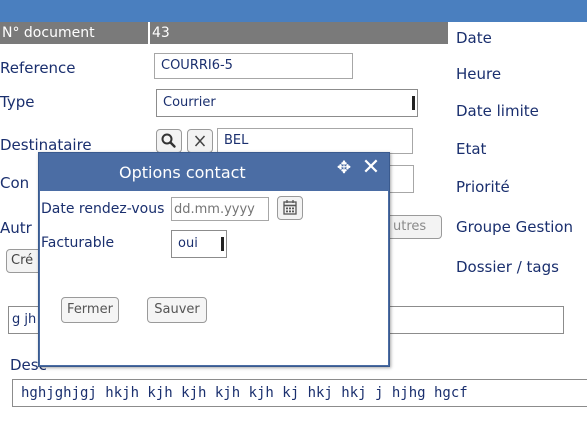 The image size is (587, 423). What do you see at coordinates (182, 172) in the screenshot?
I see `dialog-title: Options contact` at bounding box center [182, 172].